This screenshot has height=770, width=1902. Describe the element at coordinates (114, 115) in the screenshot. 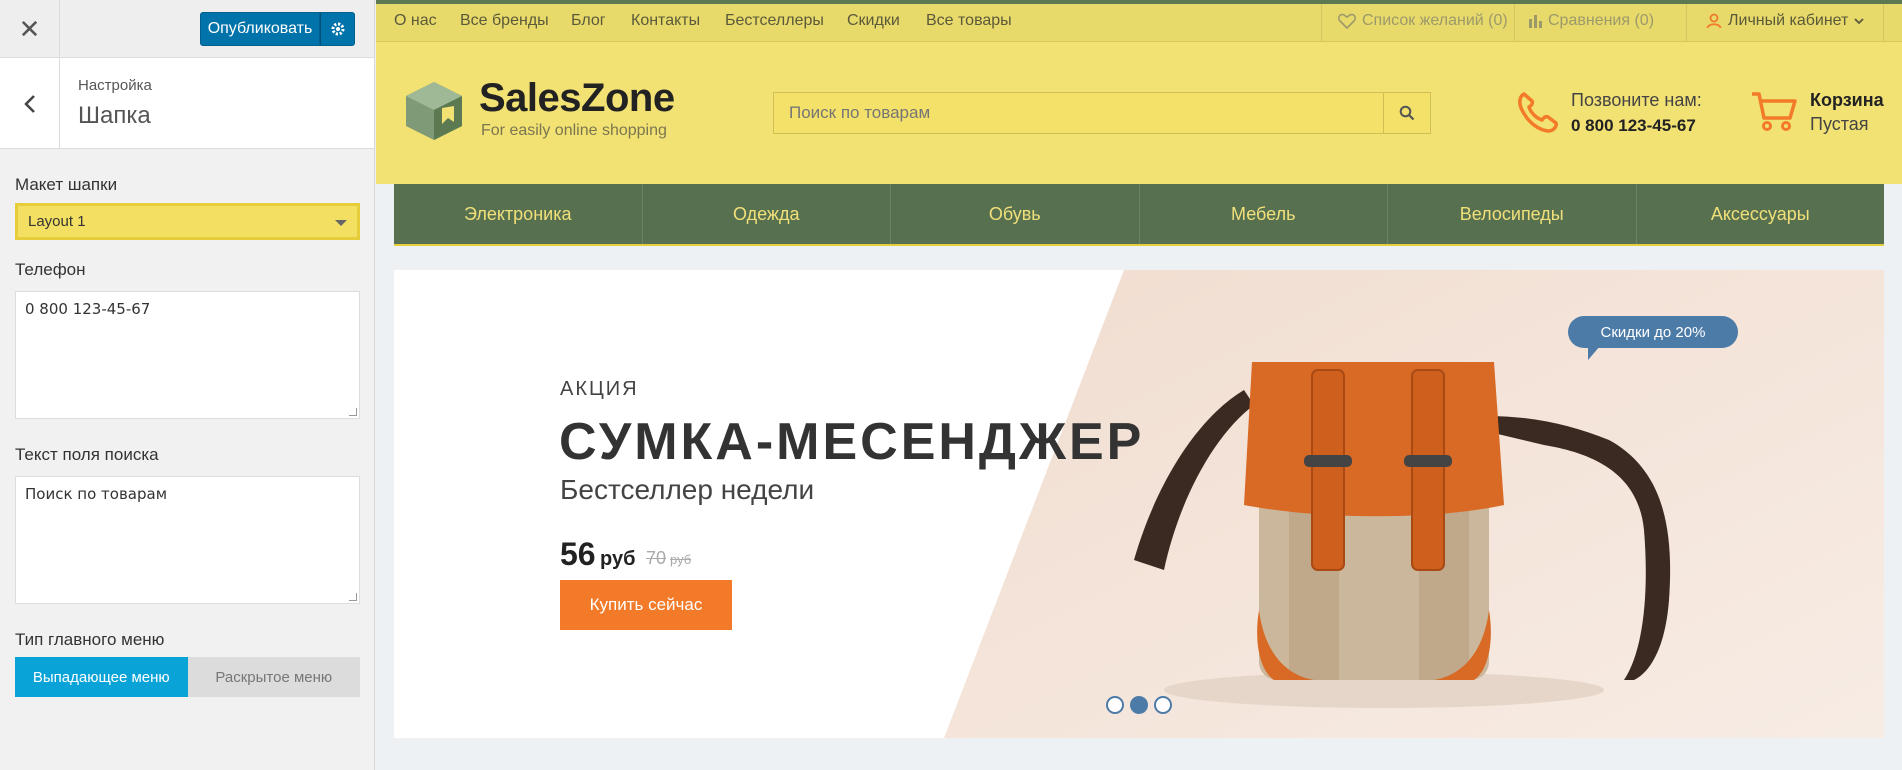

I see `section-title: Шапка` at that location.